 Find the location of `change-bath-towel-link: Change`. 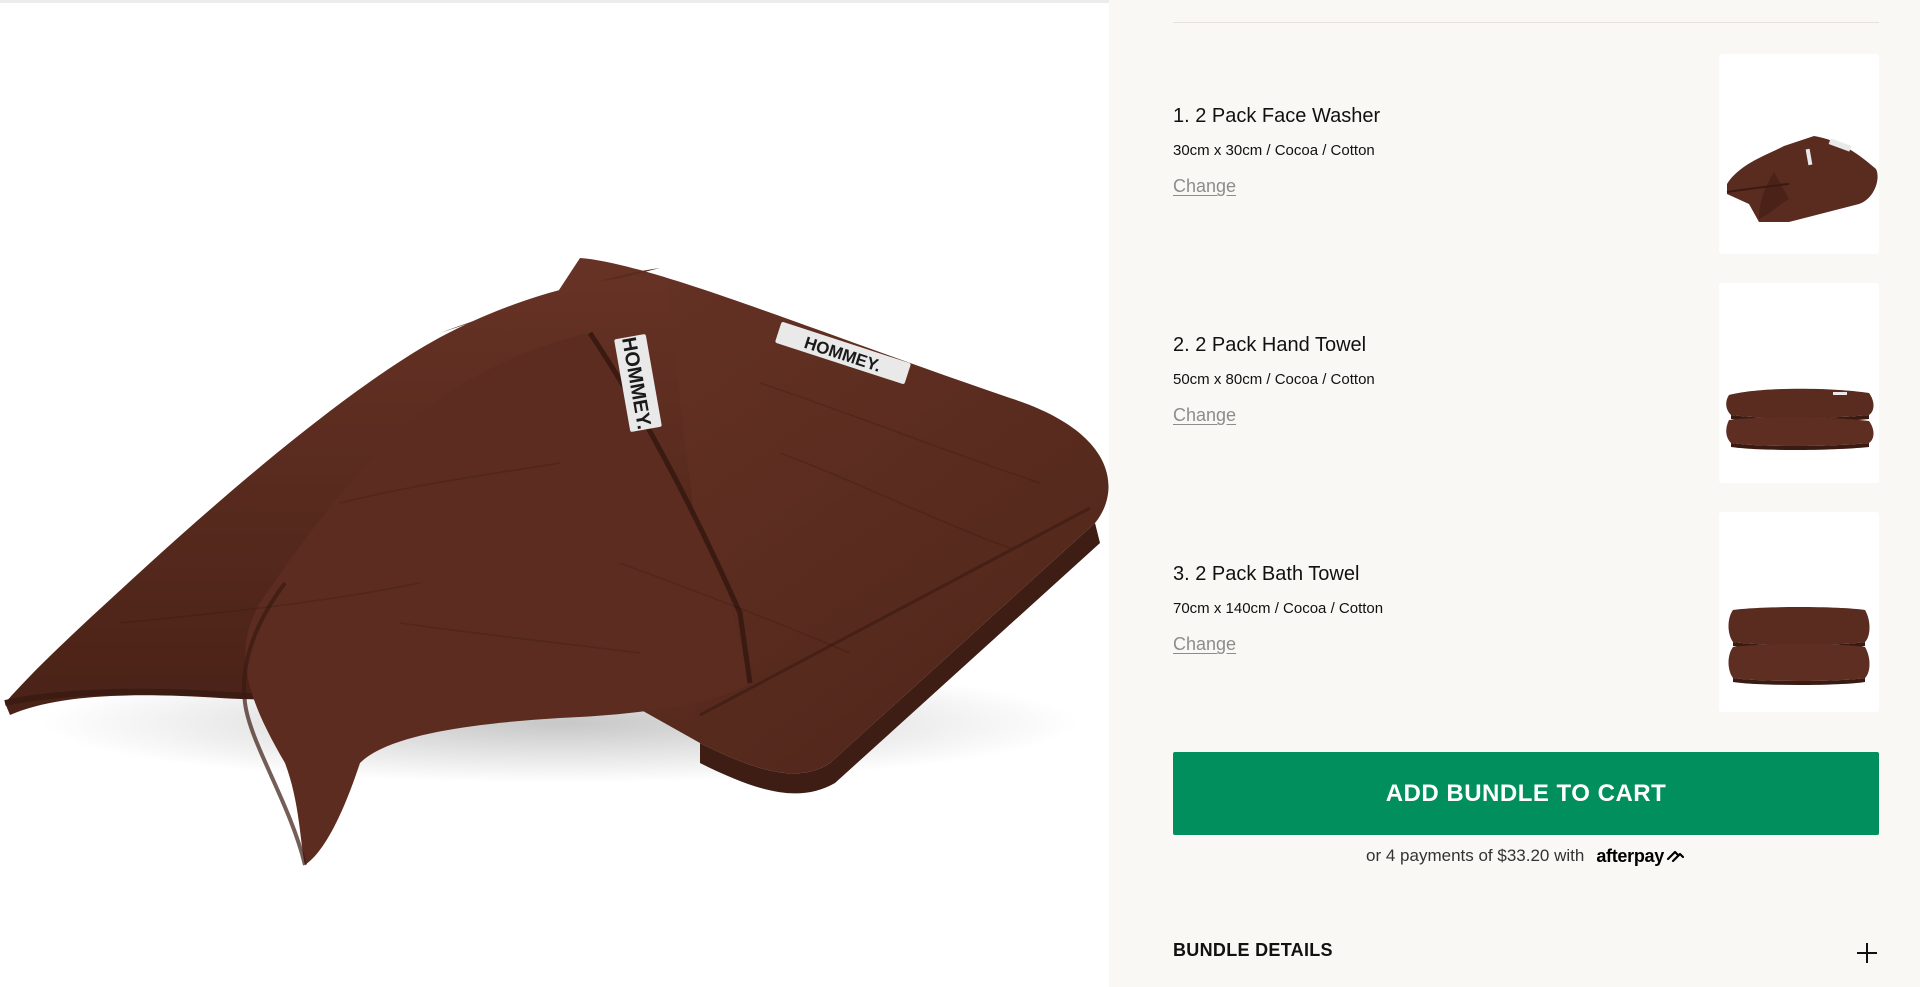

change-bath-towel-link: Change is located at coordinates (1204, 644).